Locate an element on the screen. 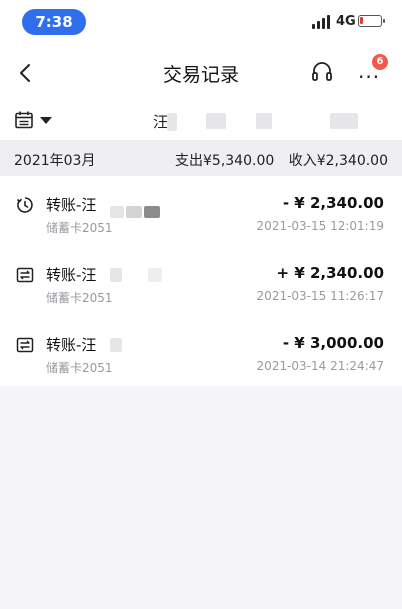 This screenshot has width=402, height=609. month-summary: 2021年03月 支出¥5,340.00 收入¥2,340.00 is located at coordinates (201, 158).